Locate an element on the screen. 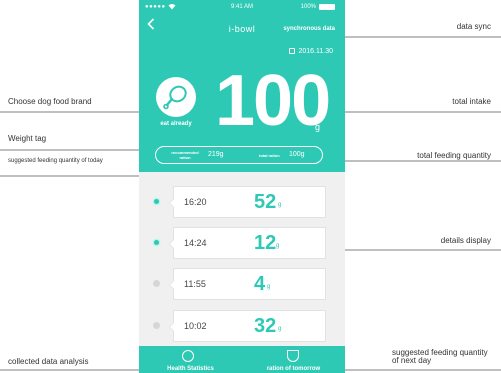 The image size is (501, 373). feeding-record: 16:20 52 g is located at coordinates (242, 202).